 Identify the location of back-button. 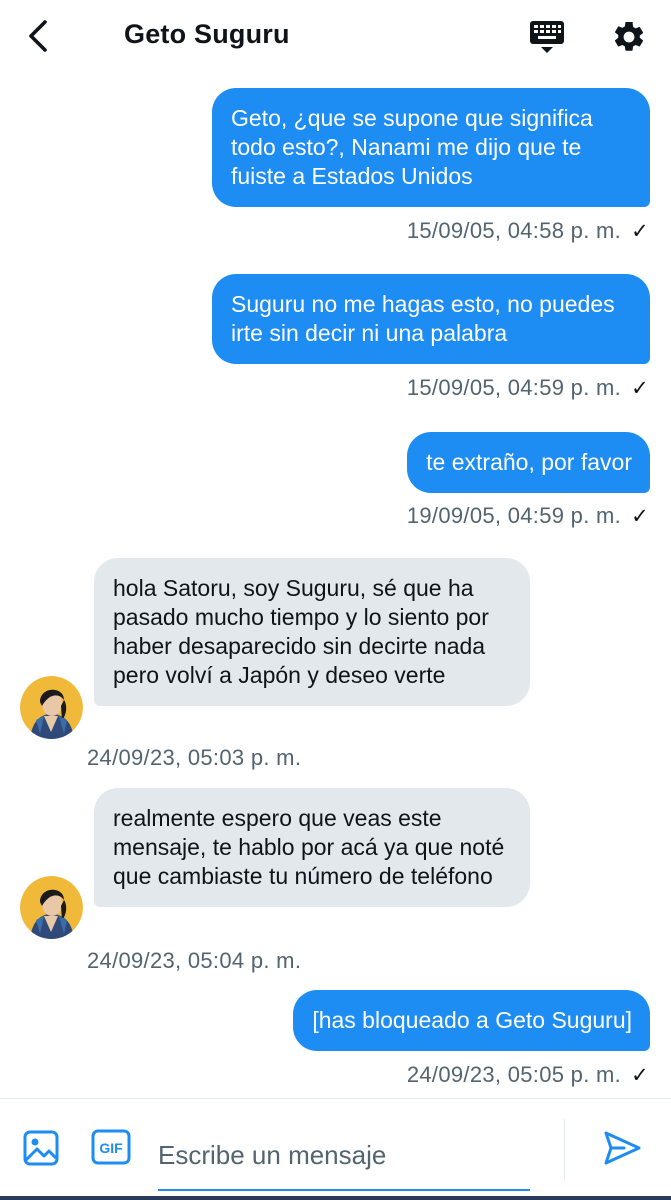
(38, 36).